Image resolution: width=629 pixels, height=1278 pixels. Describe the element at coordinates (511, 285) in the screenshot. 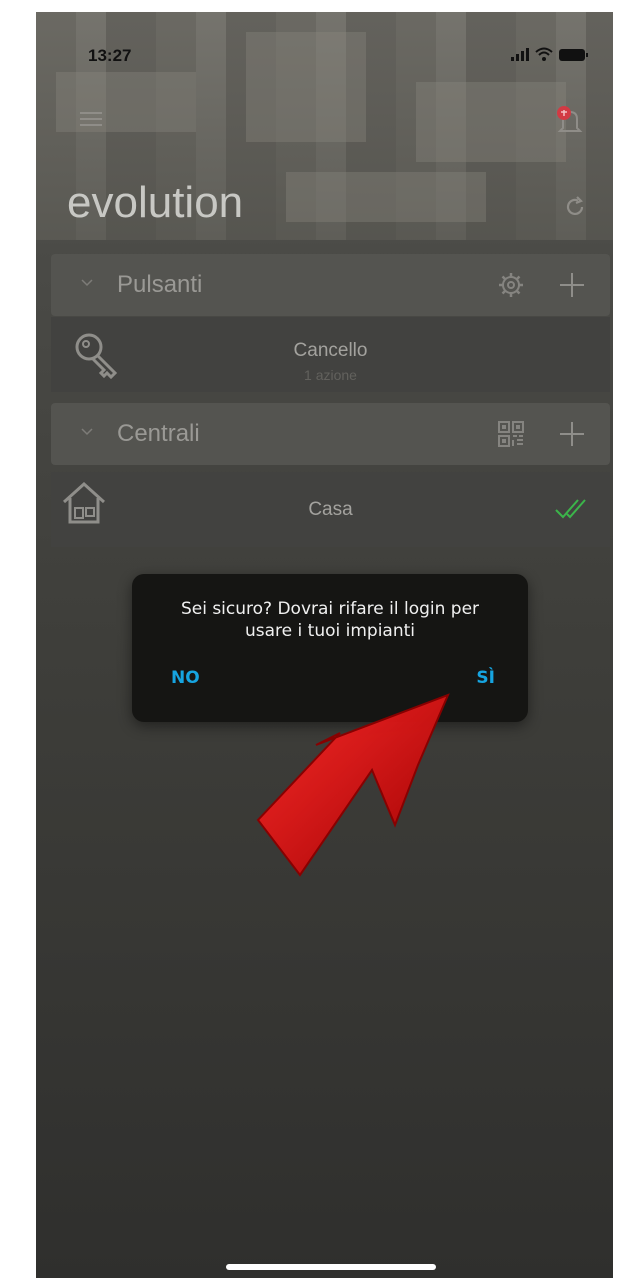

I see `gear-icon` at that location.